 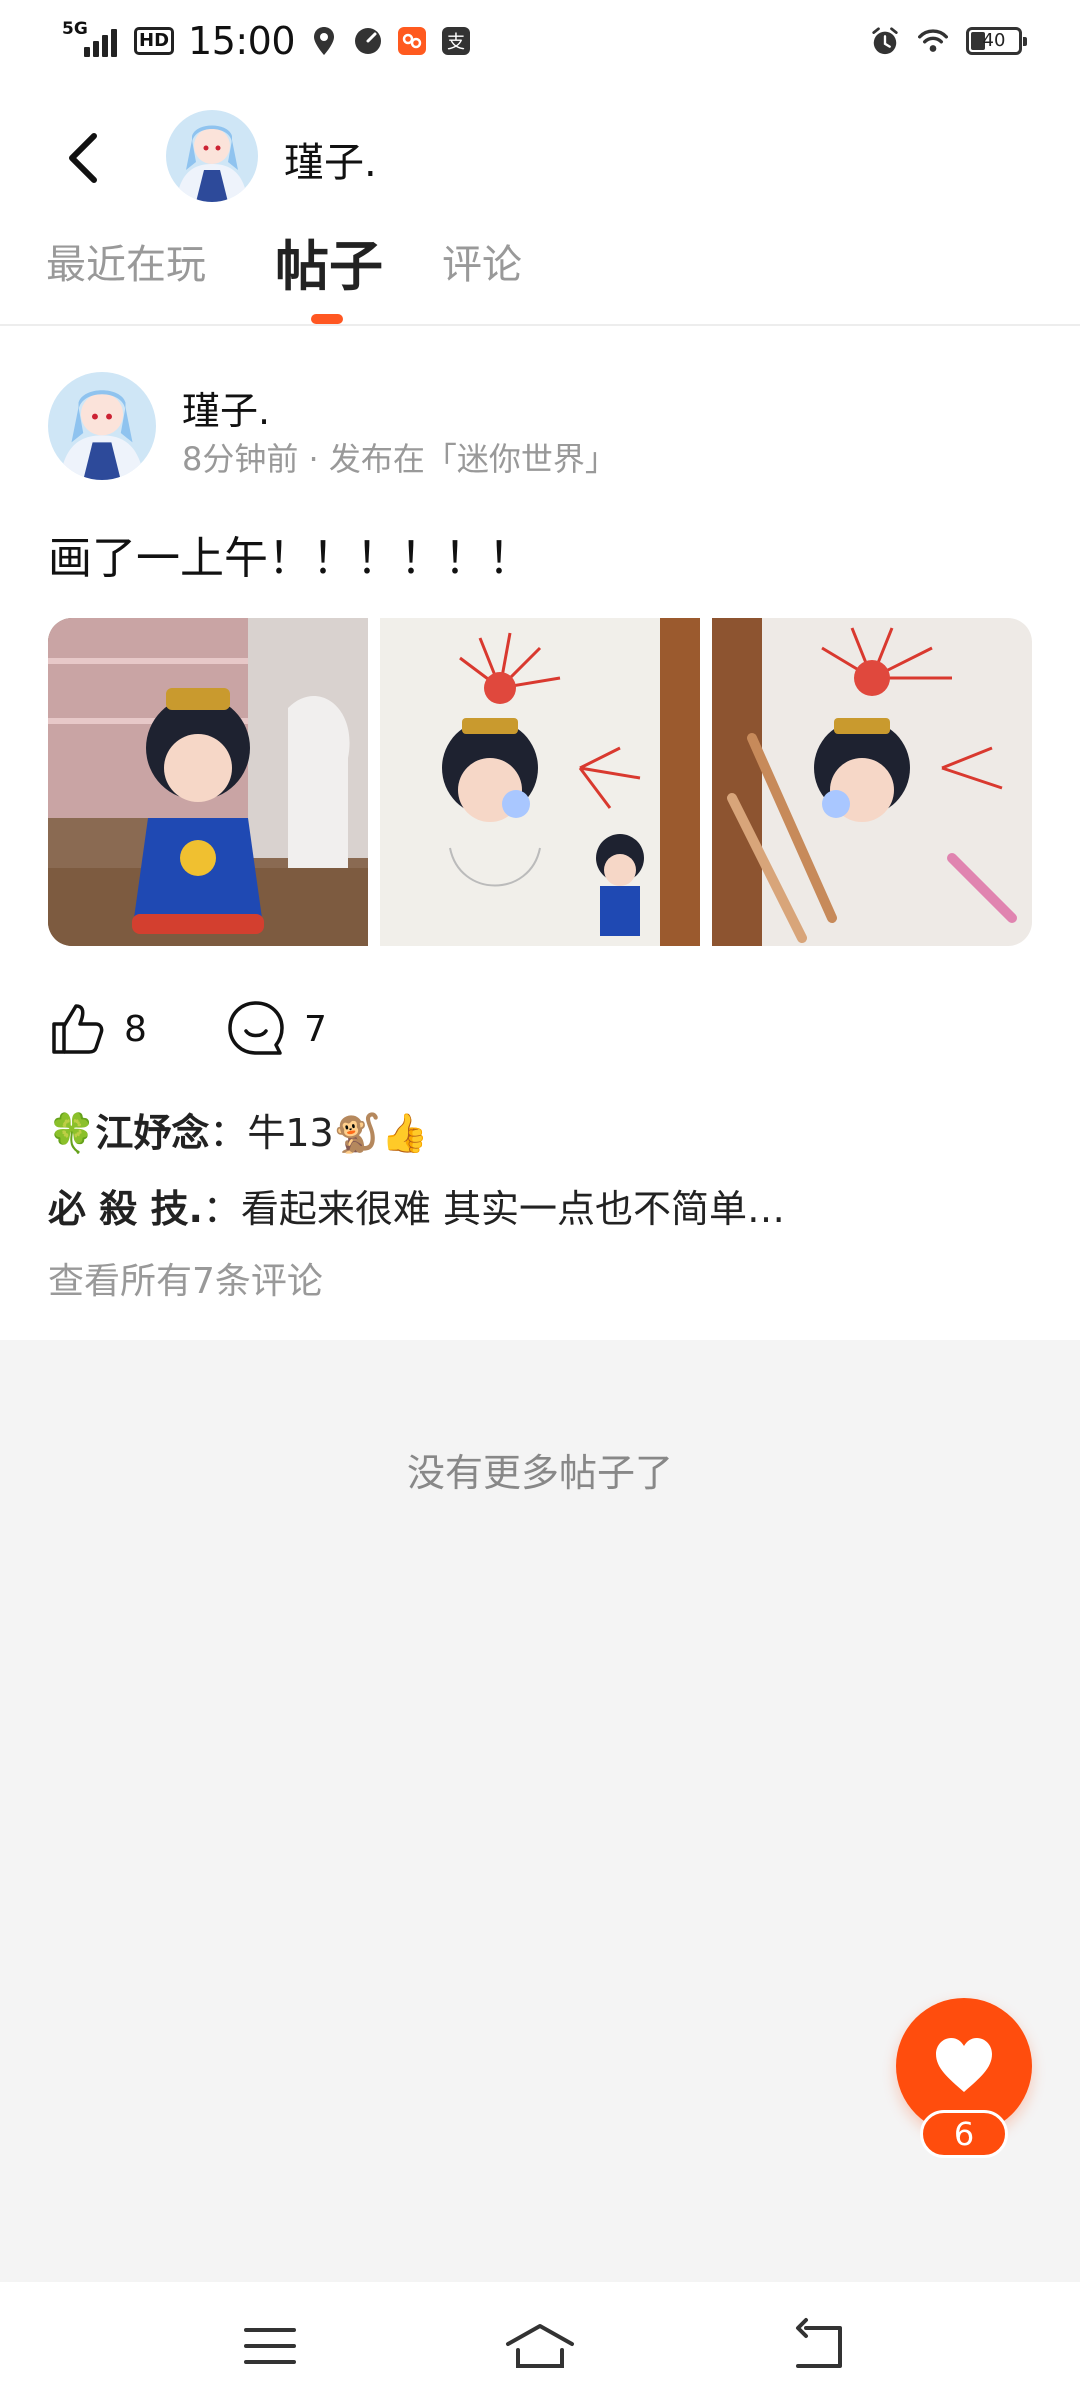 What do you see at coordinates (933, 41) in the screenshot?
I see `wifi-icon` at bounding box center [933, 41].